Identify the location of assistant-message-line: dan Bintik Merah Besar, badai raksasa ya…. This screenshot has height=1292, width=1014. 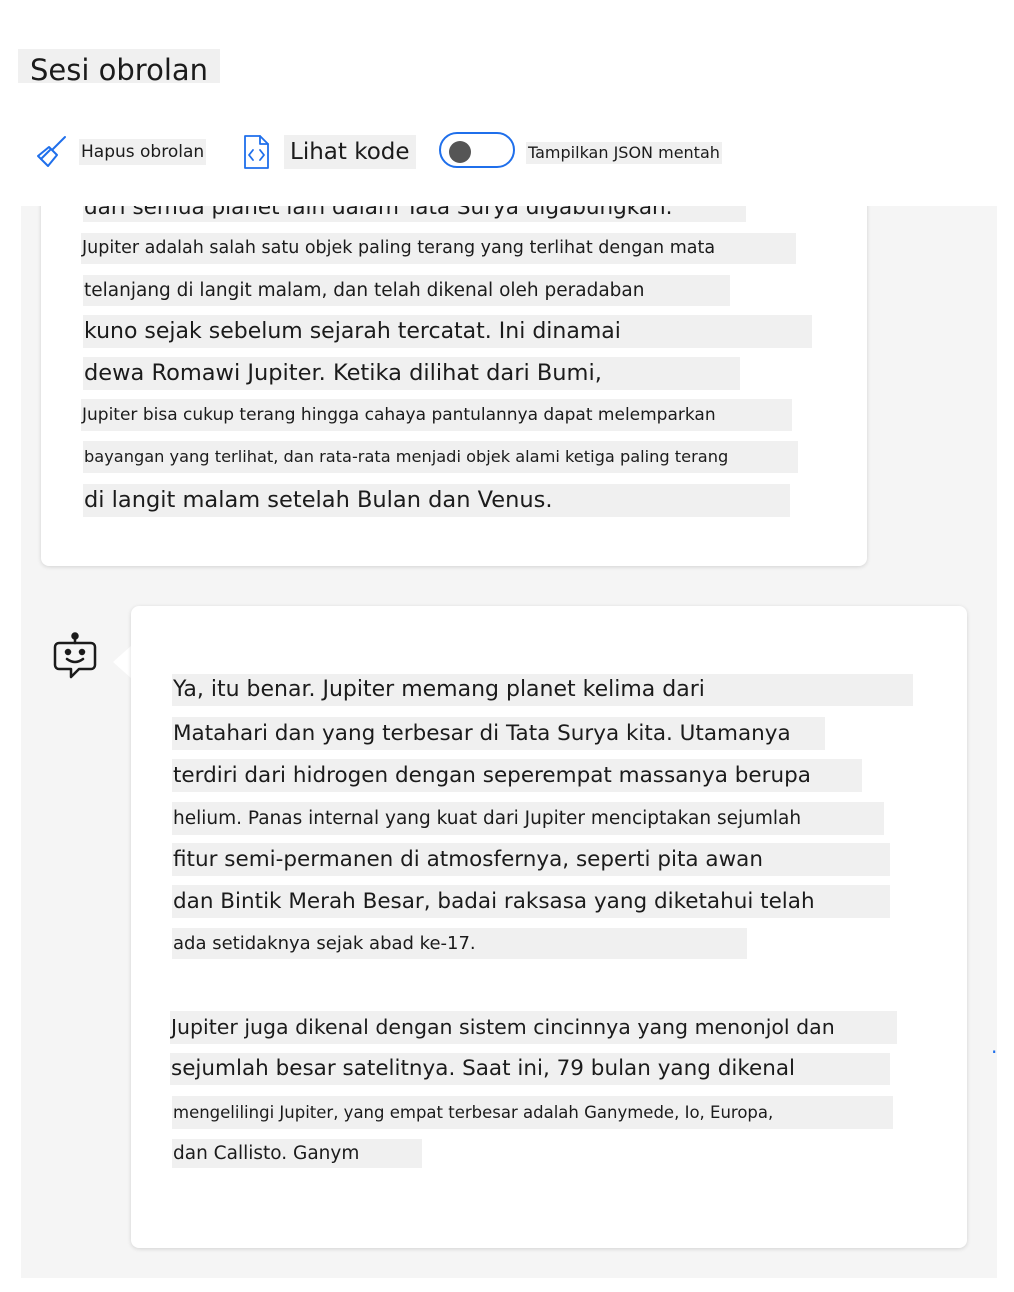
(531, 901).